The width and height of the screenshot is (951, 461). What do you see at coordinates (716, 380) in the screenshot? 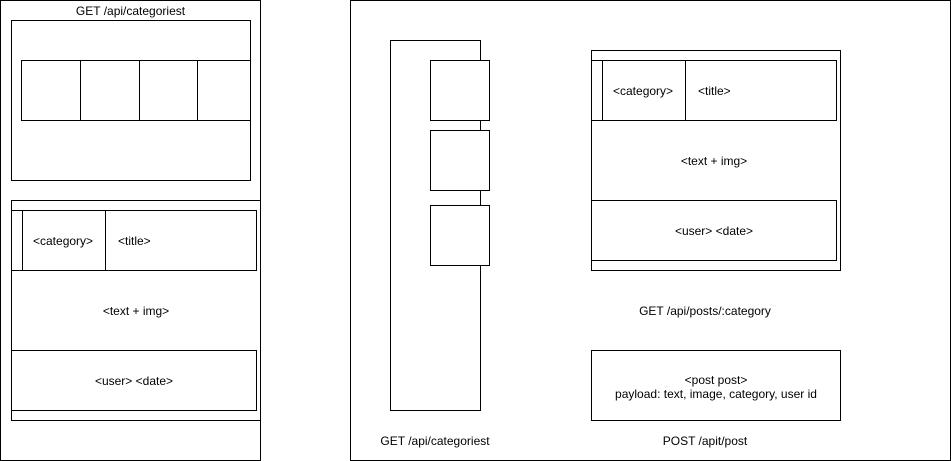
I see `create-post-title: <post post>` at bounding box center [716, 380].